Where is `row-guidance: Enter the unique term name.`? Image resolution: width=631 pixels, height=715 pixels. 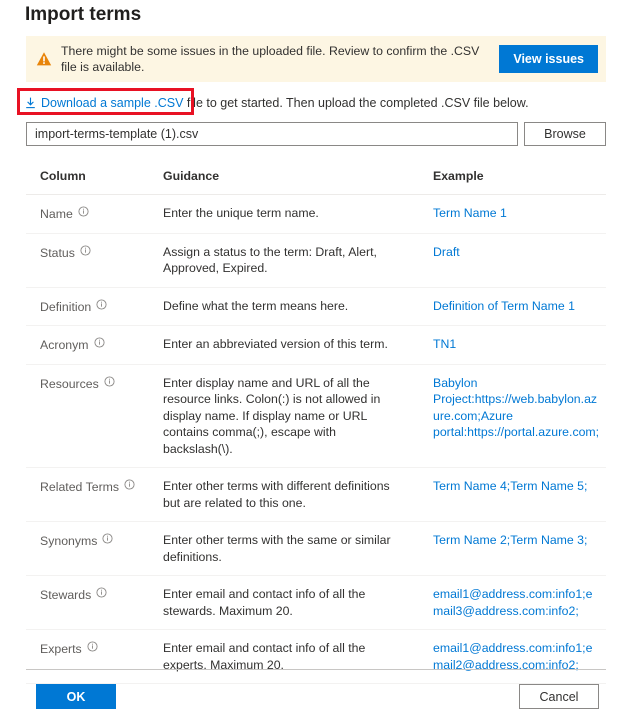
row-guidance: Enter the unique term name. is located at coordinates (284, 214).